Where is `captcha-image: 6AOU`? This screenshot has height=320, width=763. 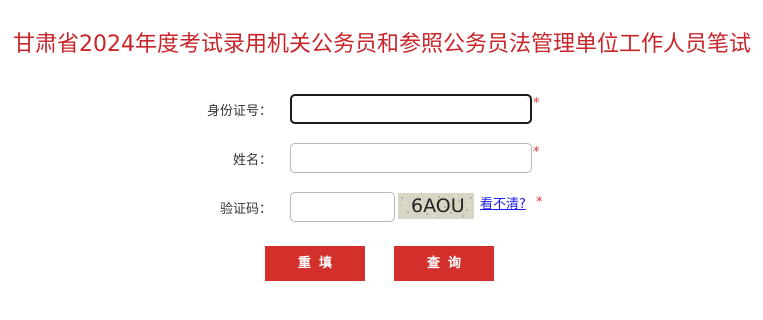 captcha-image: 6AOU is located at coordinates (436, 206).